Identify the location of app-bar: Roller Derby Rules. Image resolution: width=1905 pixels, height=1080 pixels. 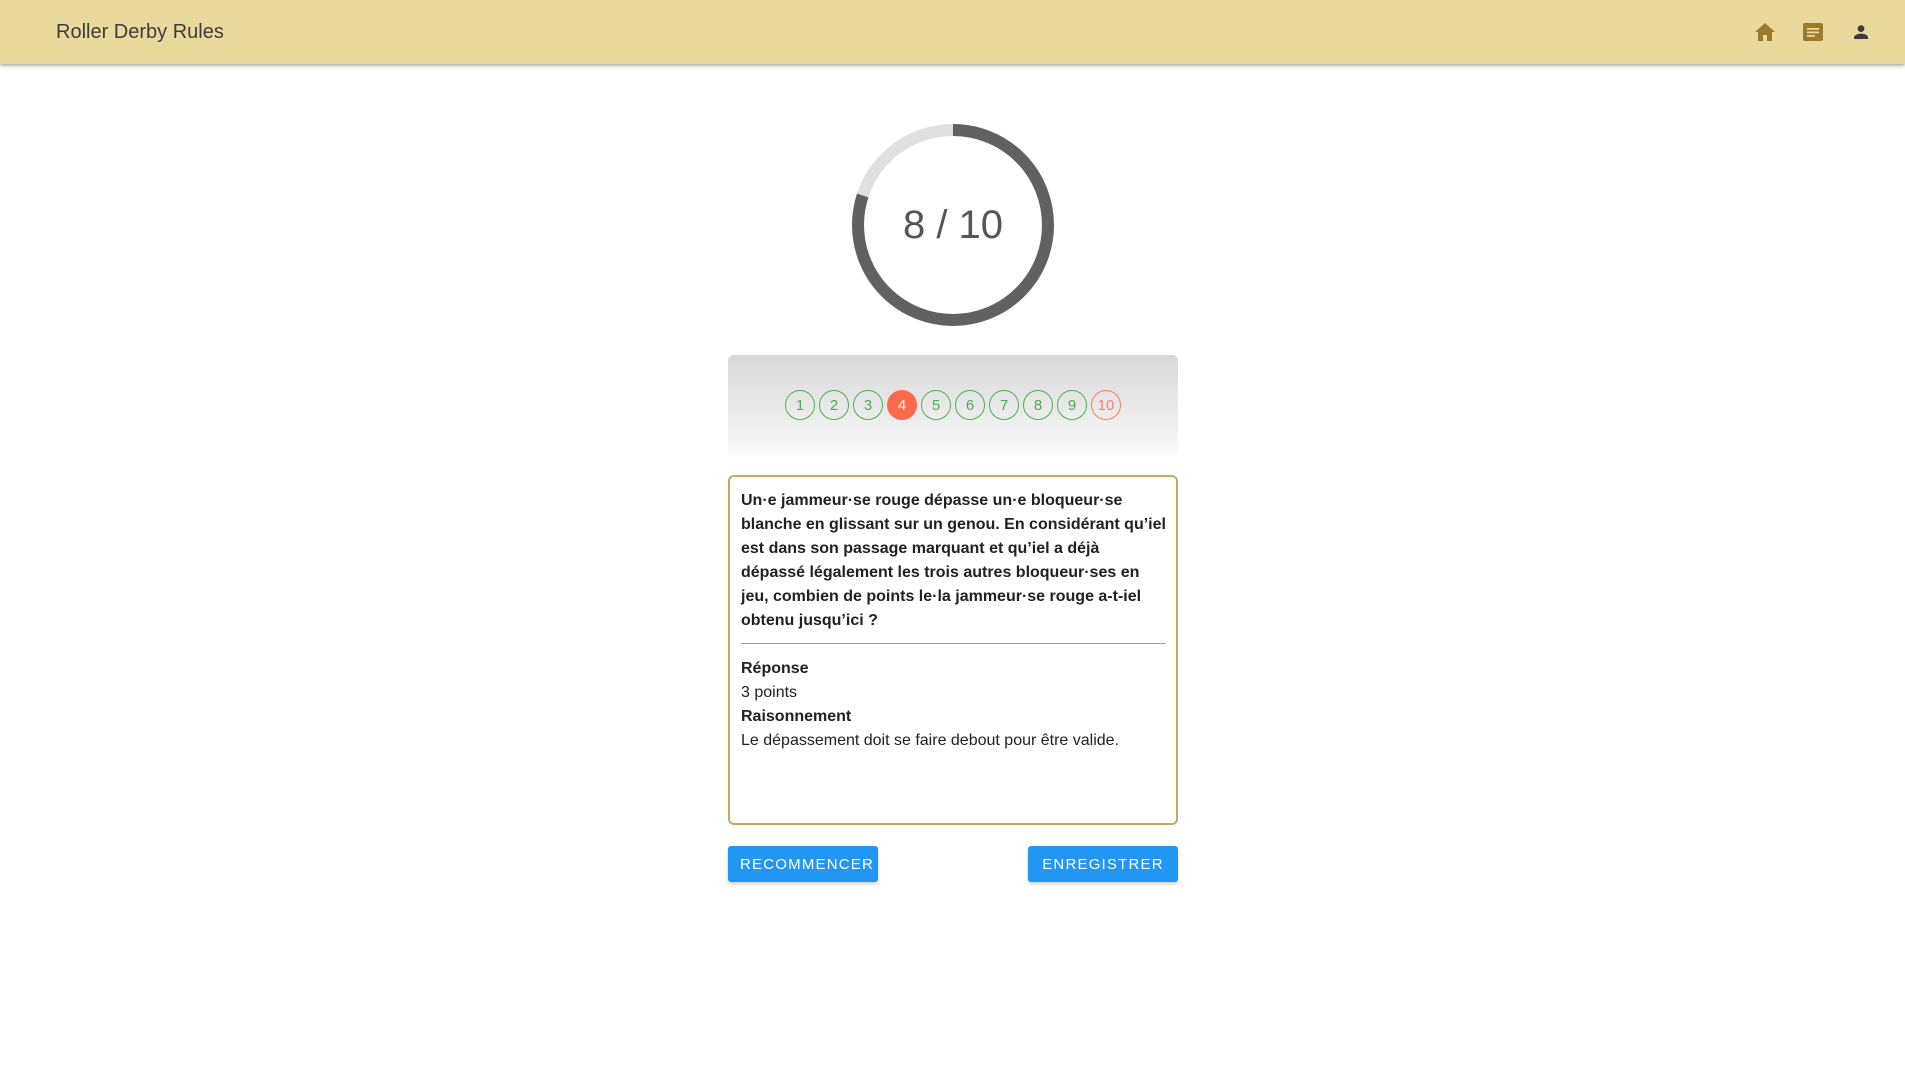
(952, 32).